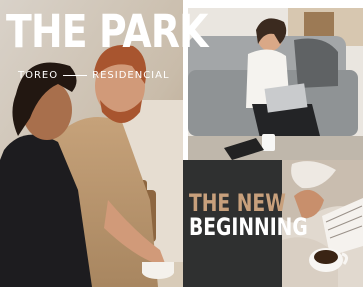 This screenshot has height=287, width=363. What do you see at coordinates (38, 75) in the screenshot?
I see `brand-location: TOREO` at bounding box center [38, 75].